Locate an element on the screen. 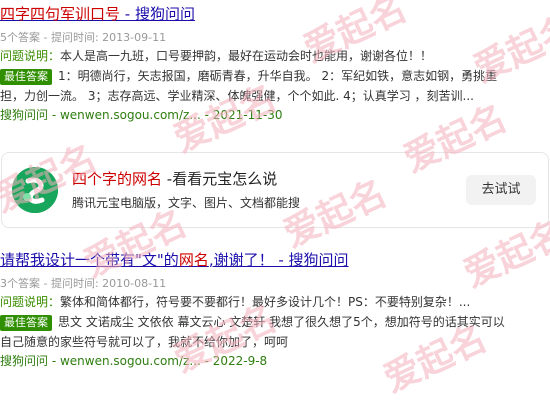  result-title-main: 四字四句军训口号 is located at coordinates (60, 14).